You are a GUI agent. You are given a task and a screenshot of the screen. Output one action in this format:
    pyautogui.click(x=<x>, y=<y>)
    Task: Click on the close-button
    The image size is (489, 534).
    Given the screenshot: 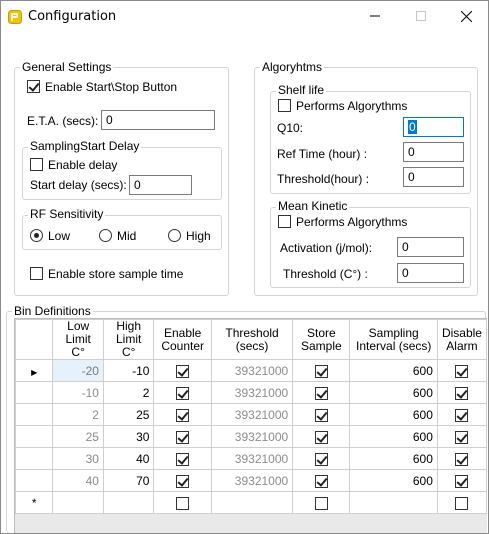 What is the action you would take?
    pyautogui.click(x=466, y=16)
    